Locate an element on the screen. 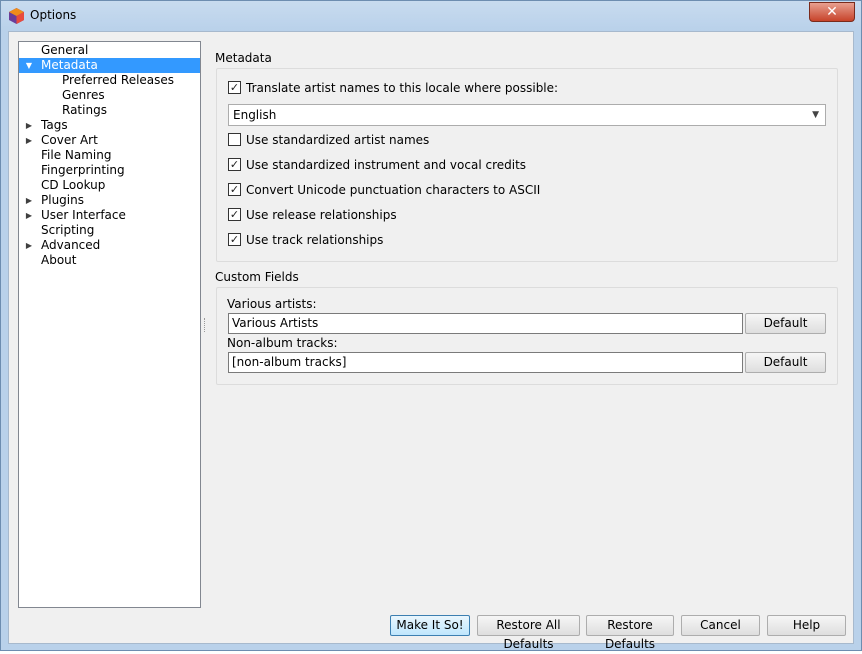 The image size is (862, 654). sidebar-item-user-interface: User Interface is located at coordinates (83, 215).